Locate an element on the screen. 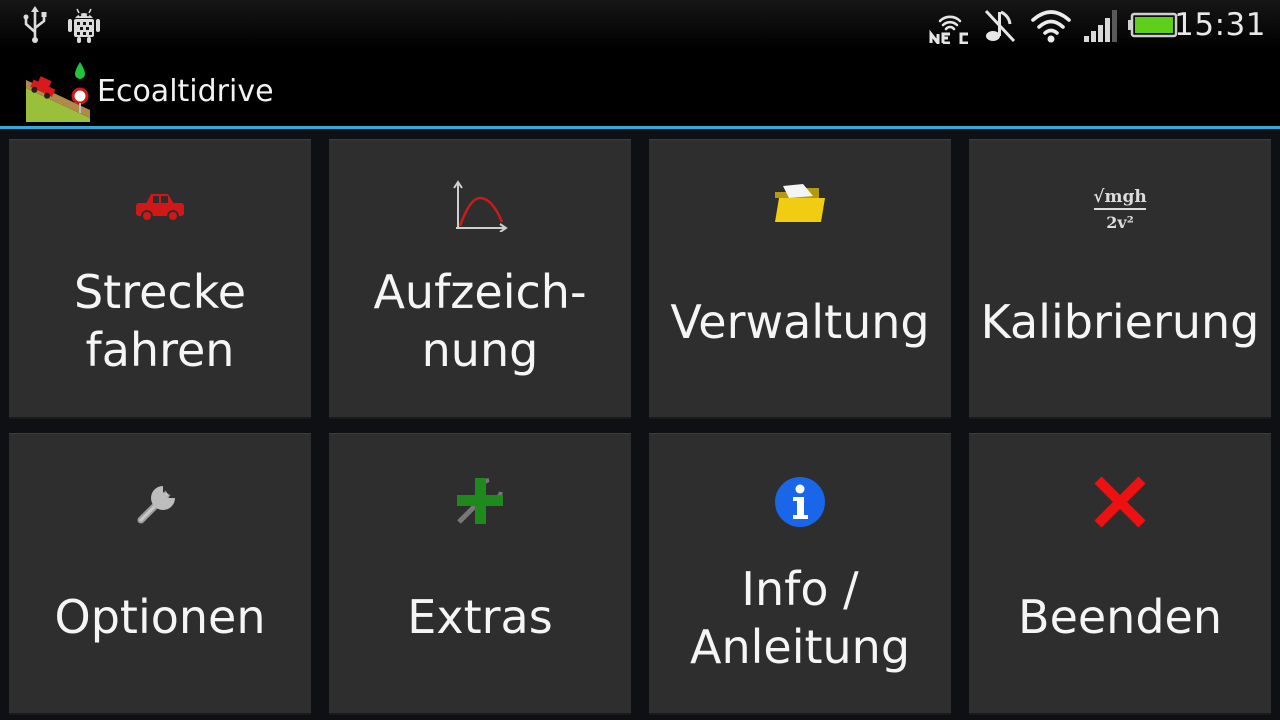  verwaltung-button: Verwaltung is located at coordinates (800, 279).